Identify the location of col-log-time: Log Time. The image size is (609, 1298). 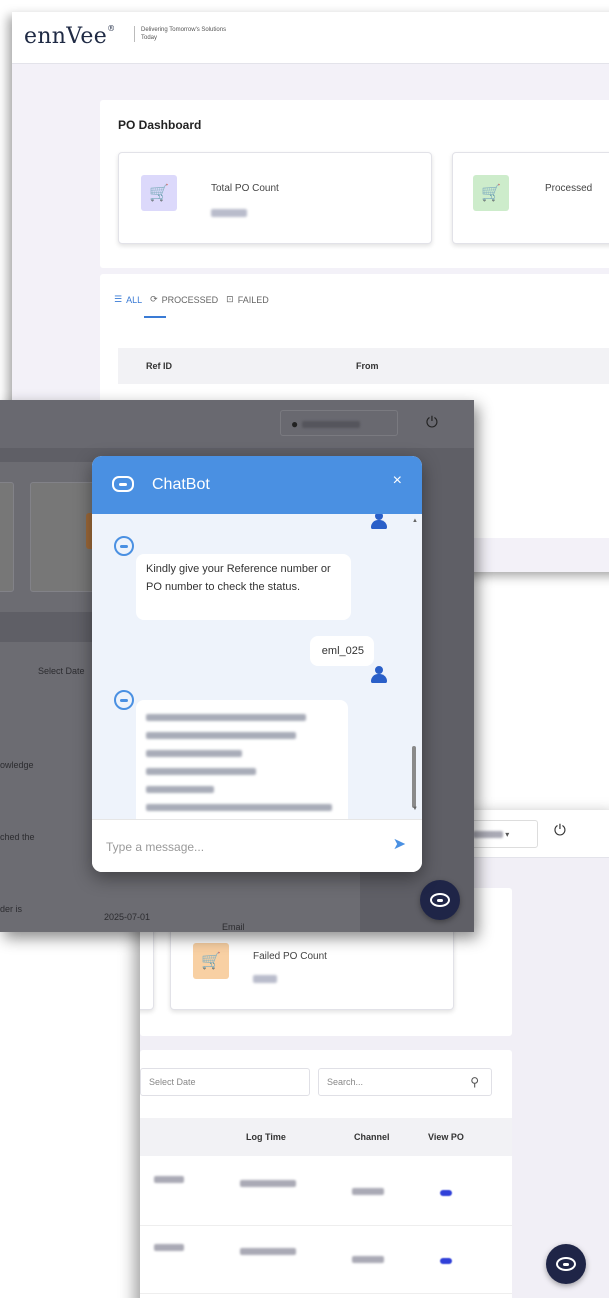
(266, 1137).